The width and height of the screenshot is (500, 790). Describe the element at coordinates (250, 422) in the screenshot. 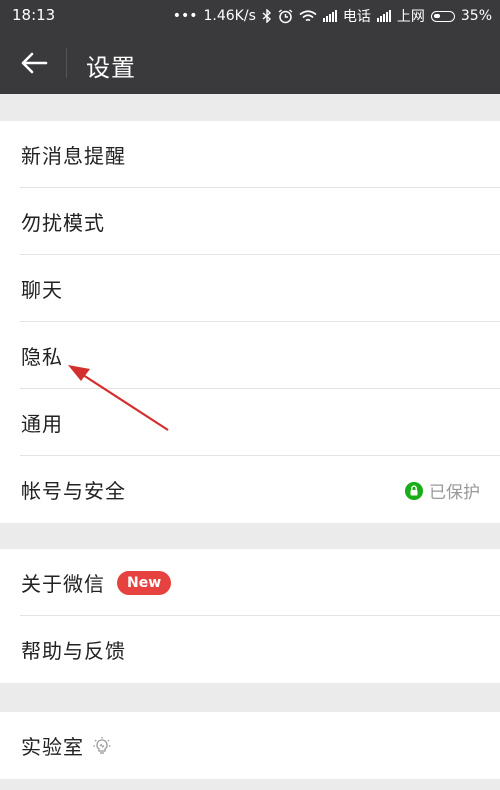

I see `settings-item-general: 通用` at that location.